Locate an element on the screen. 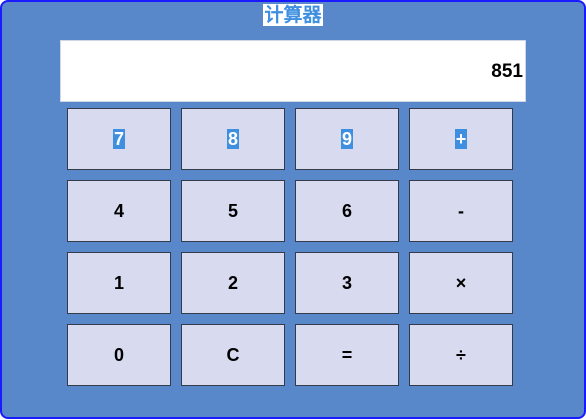  key-6-label: 6 is located at coordinates (346, 211).